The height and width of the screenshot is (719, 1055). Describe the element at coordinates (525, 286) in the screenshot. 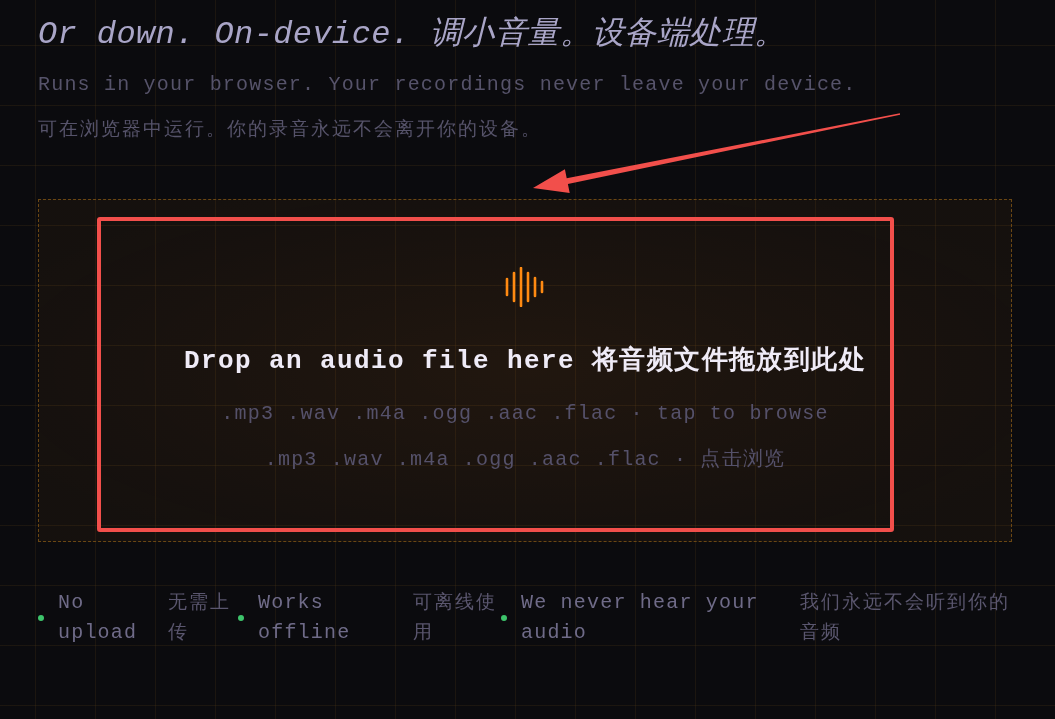

I see `waveform-icon` at that location.